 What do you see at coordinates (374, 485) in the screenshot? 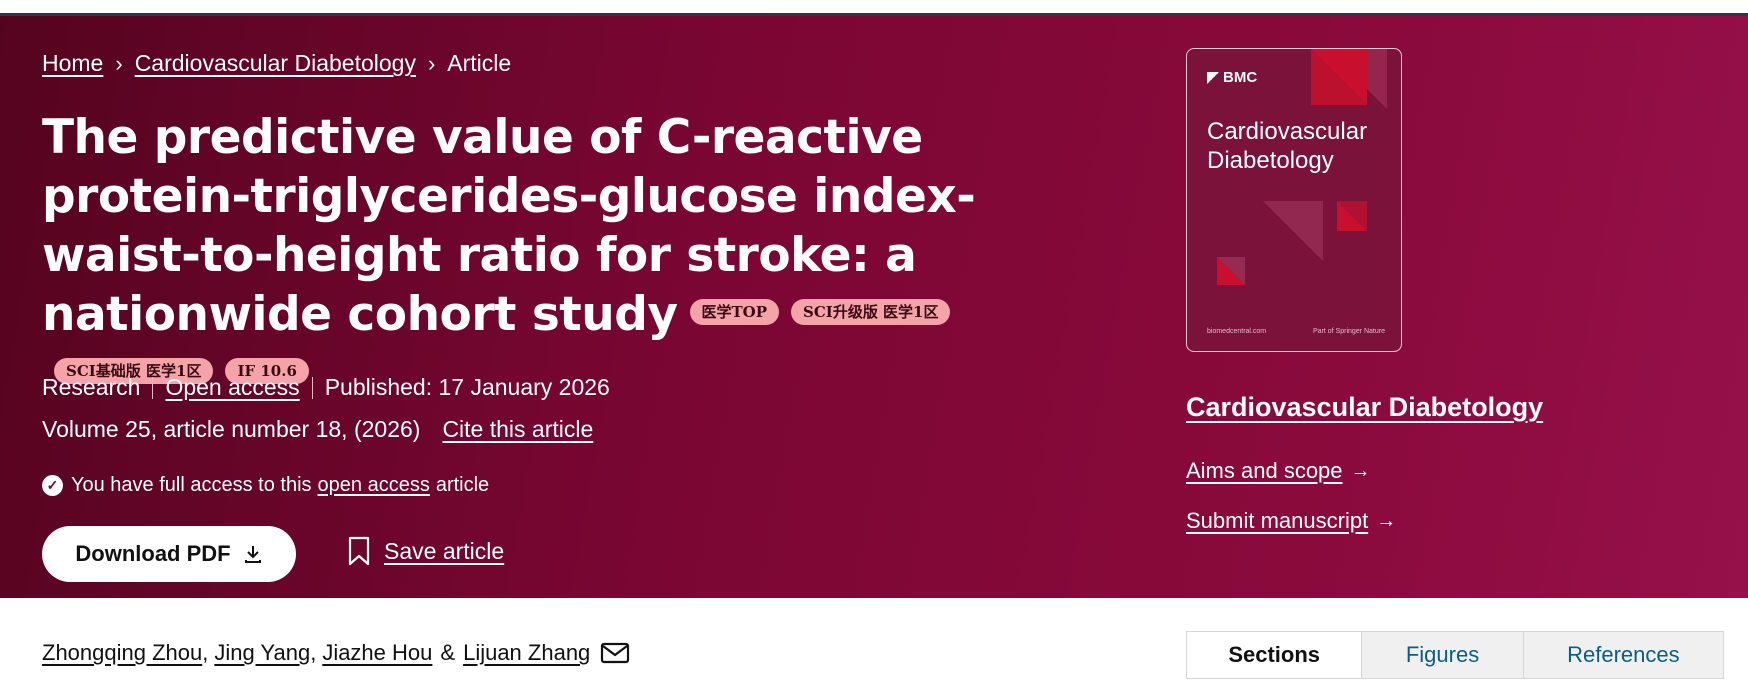
I see `access-open-access-link: open access` at bounding box center [374, 485].